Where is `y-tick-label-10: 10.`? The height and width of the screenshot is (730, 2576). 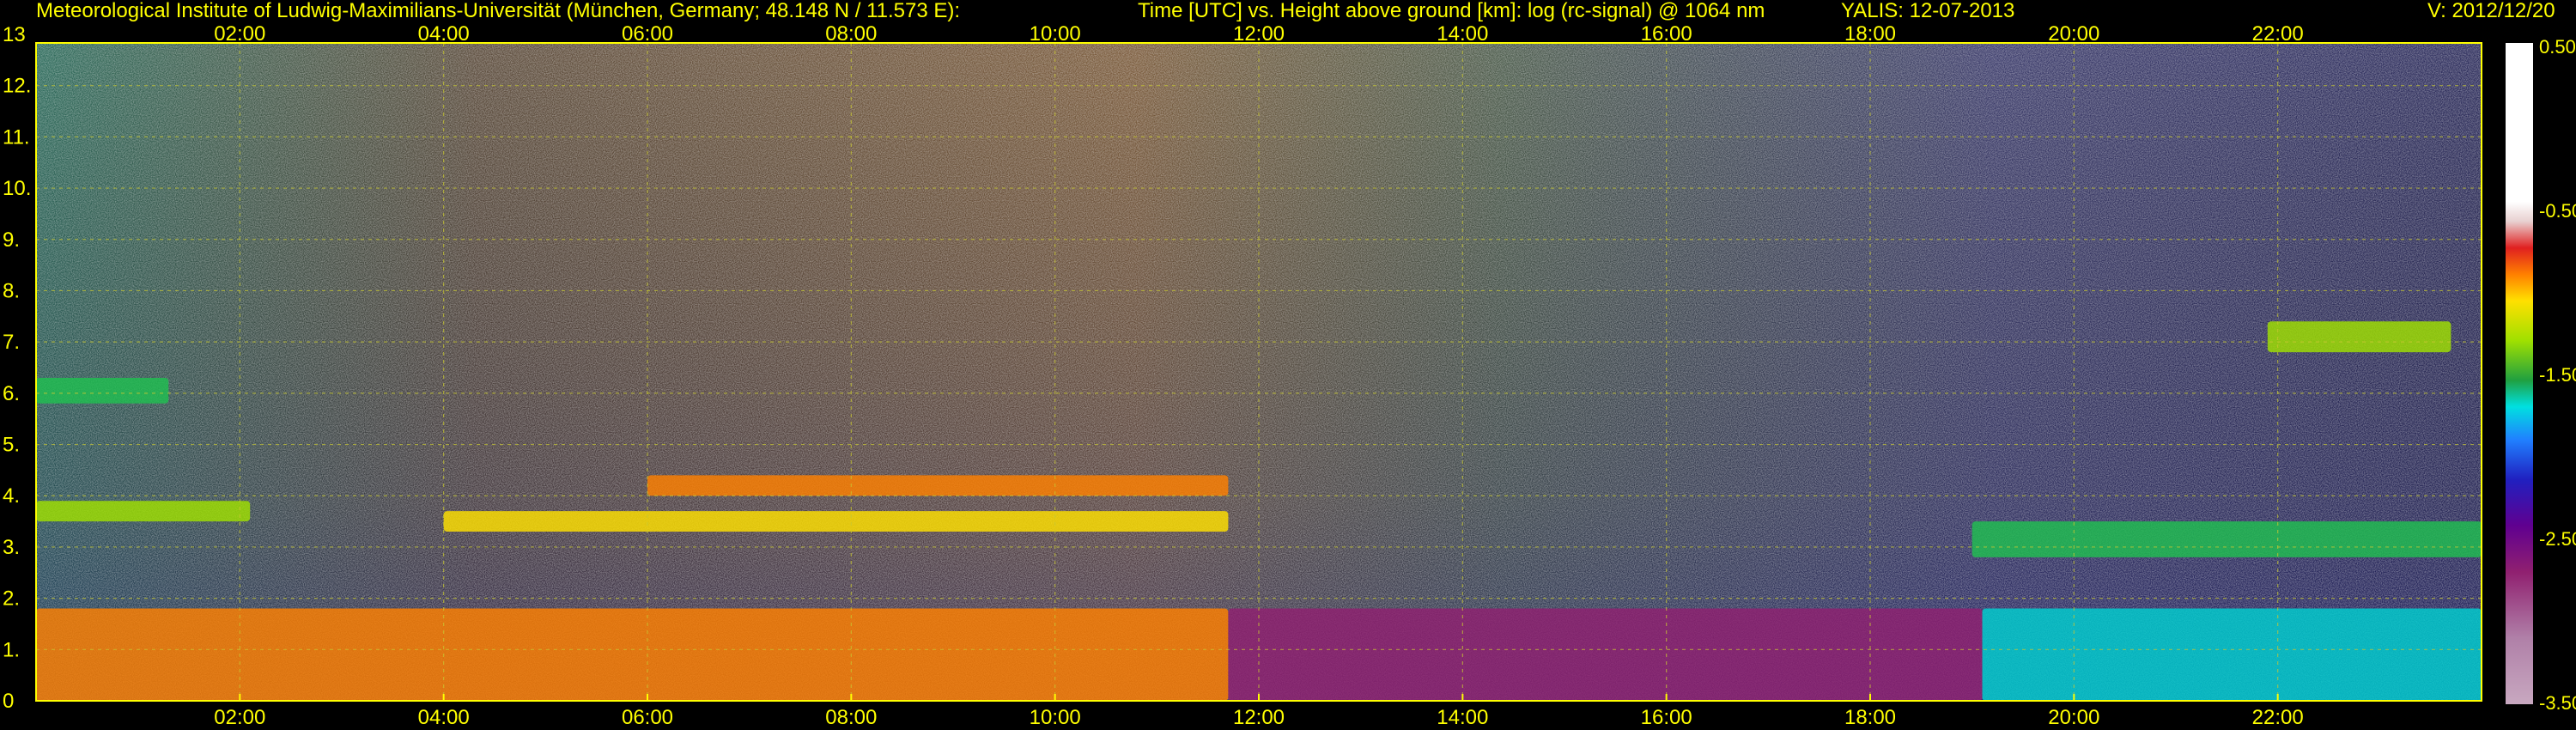 y-tick-label-10: 10. is located at coordinates (17, 188).